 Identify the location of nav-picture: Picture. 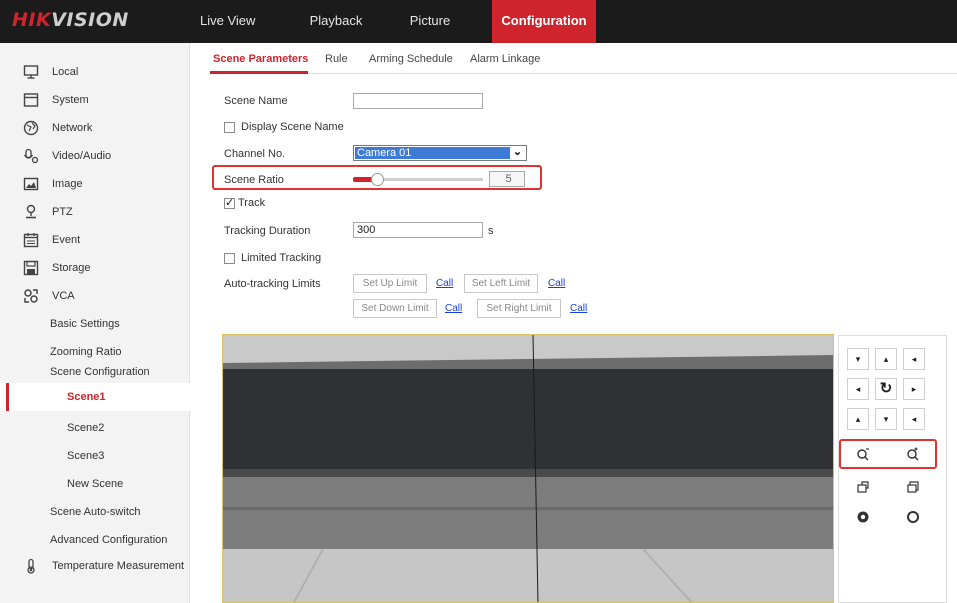
(430, 21).